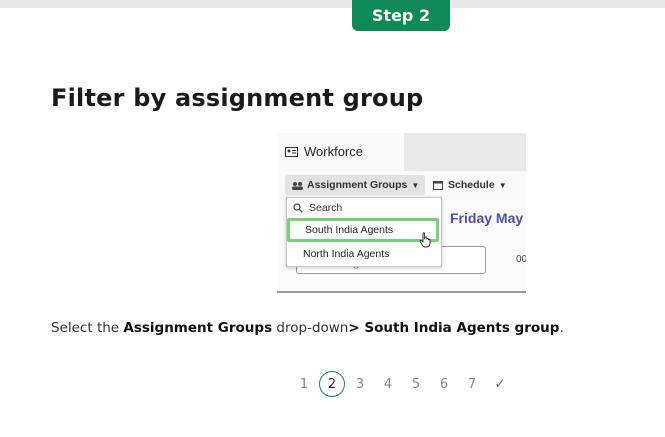 This screenshot has height=437, width=665. What do you see at coordinates (472, 384) in the screenshot?
I see `page-7: 7` at bounding box center [472, 384].